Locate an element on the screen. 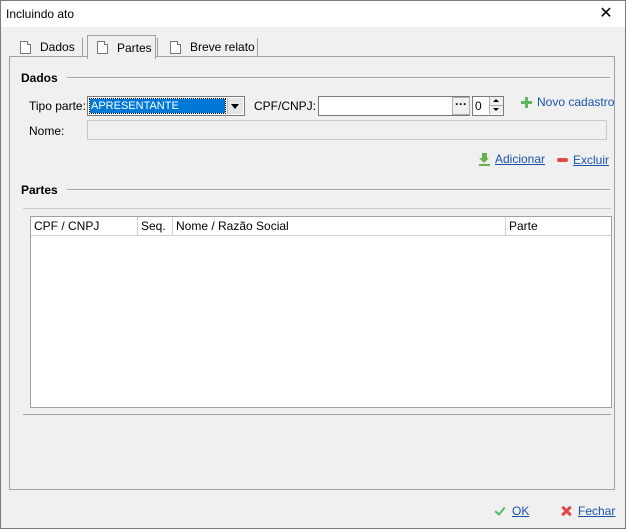 The height and width of the screenshot is (529, 626). column-header-parte: Parte is located at coordinates (558, 226).